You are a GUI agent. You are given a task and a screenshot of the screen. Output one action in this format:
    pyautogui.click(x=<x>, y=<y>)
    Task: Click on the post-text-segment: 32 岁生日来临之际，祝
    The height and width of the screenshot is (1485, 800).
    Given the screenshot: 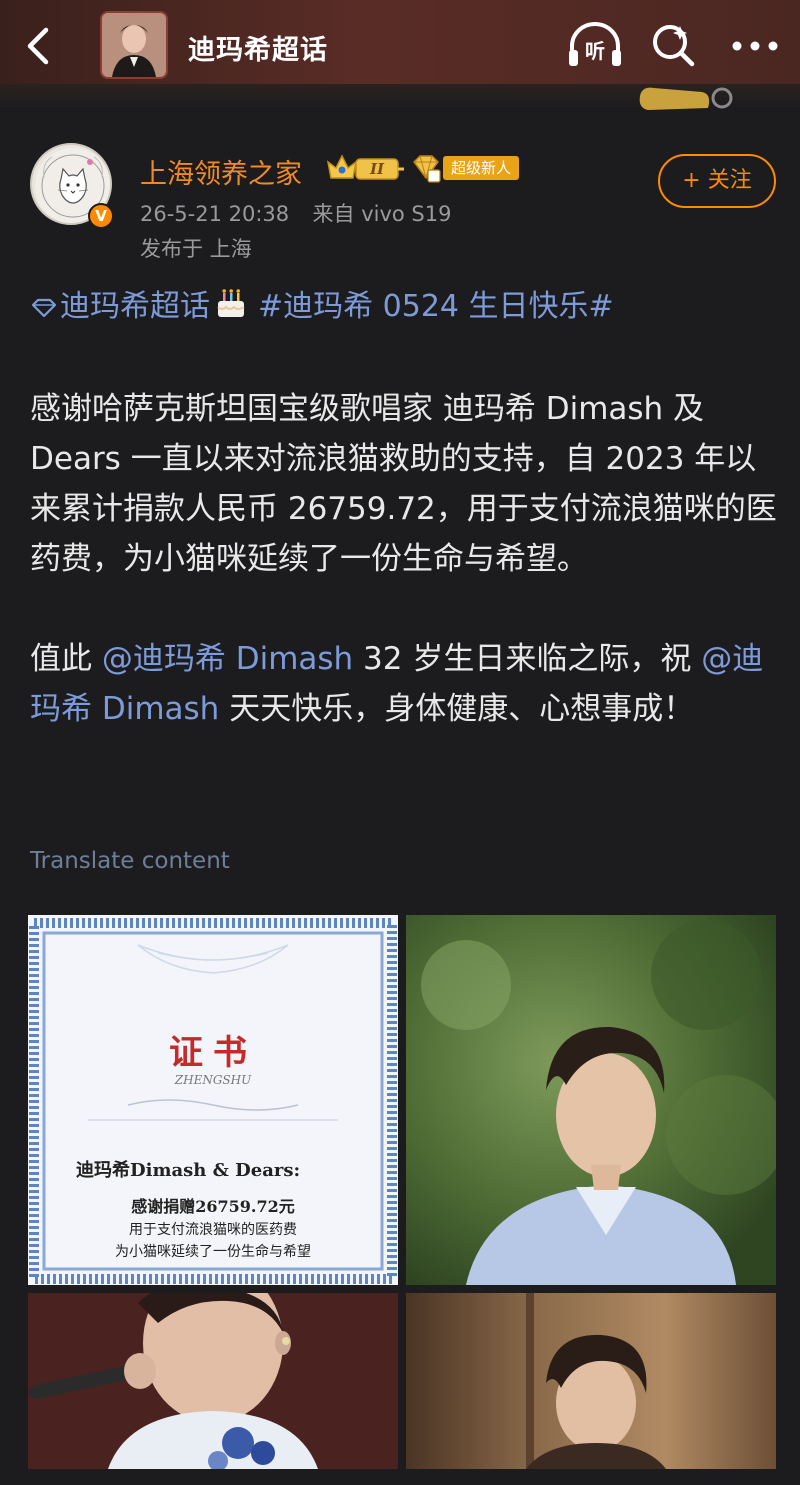 What is the action you would take?
    pyautogui.click(x=527, y=659)
    